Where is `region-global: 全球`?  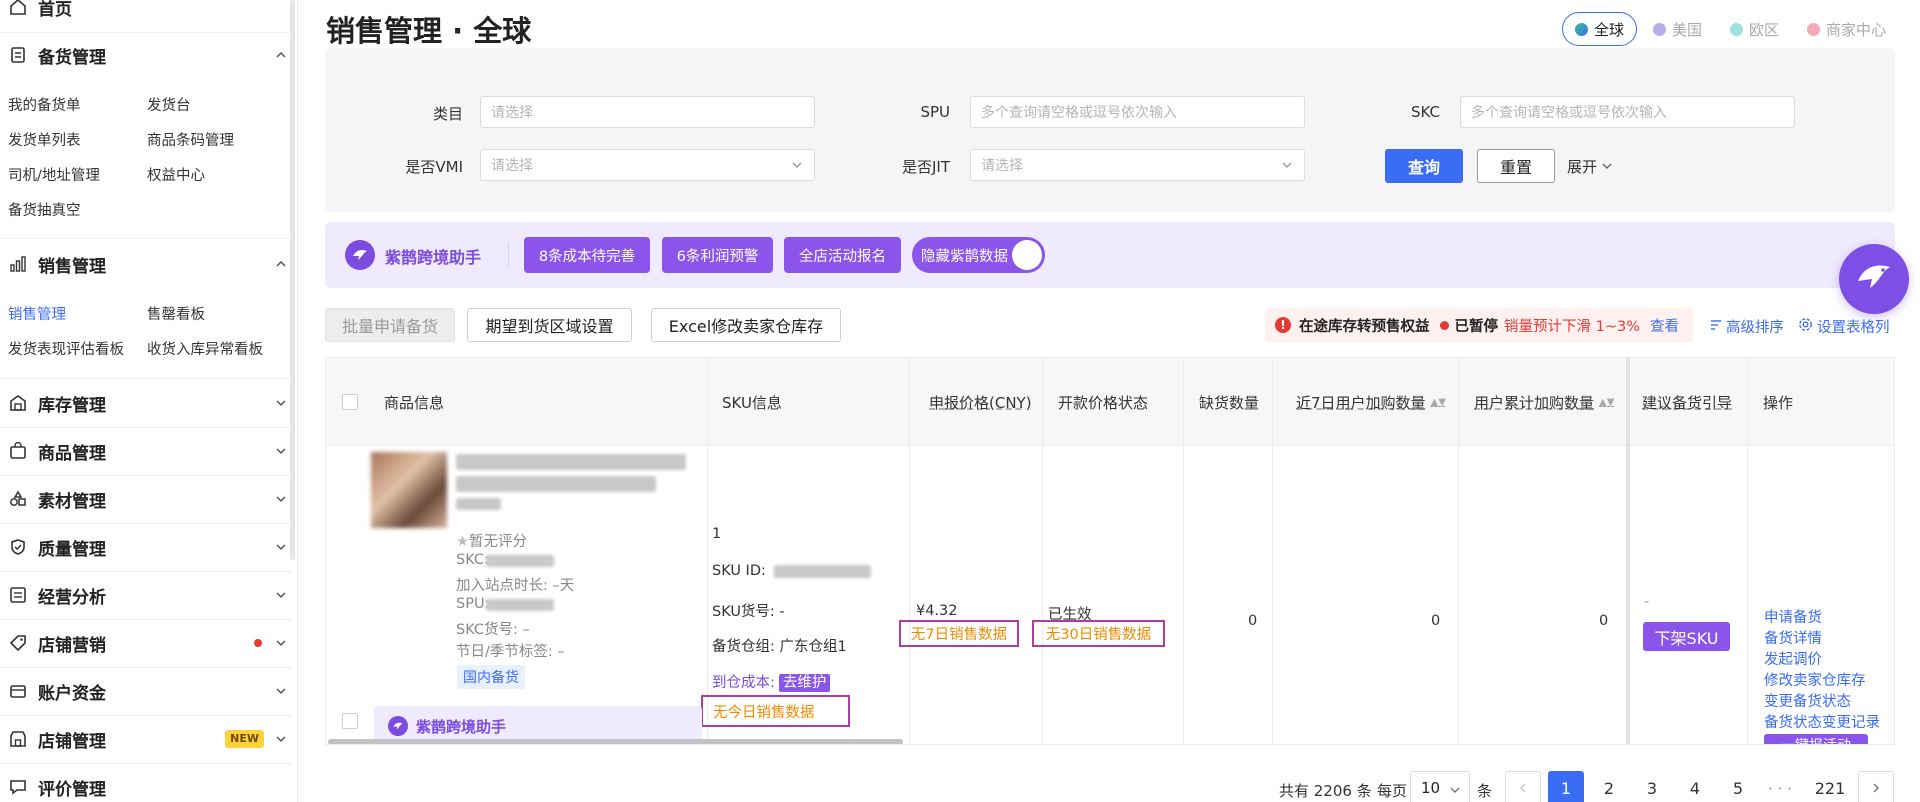 region-global: 全球 is located at coordinates (1599, 29).